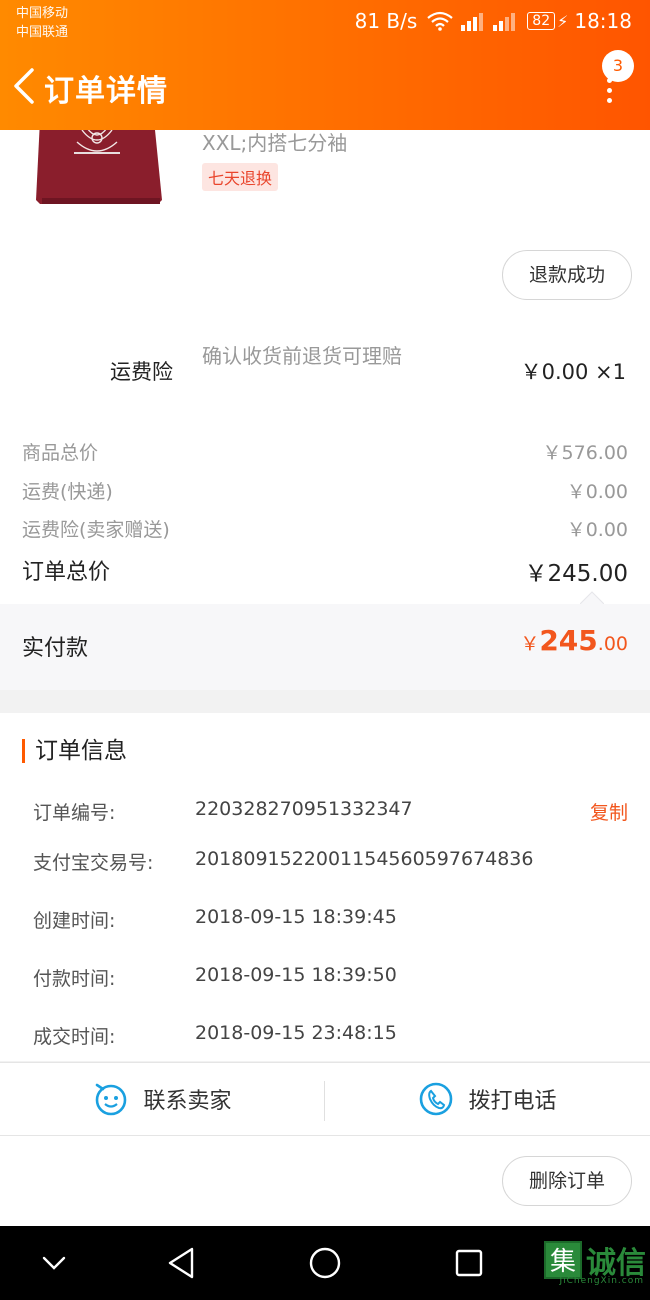  What do you see at coordinates (603, 21) in the screenshot?
I see `clock: 18:18` at bounding box center [603, 21].